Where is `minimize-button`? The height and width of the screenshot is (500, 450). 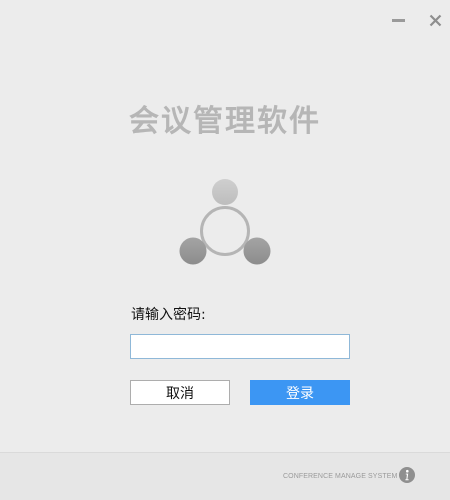 minimize-button is located at coordinates (398, 20).